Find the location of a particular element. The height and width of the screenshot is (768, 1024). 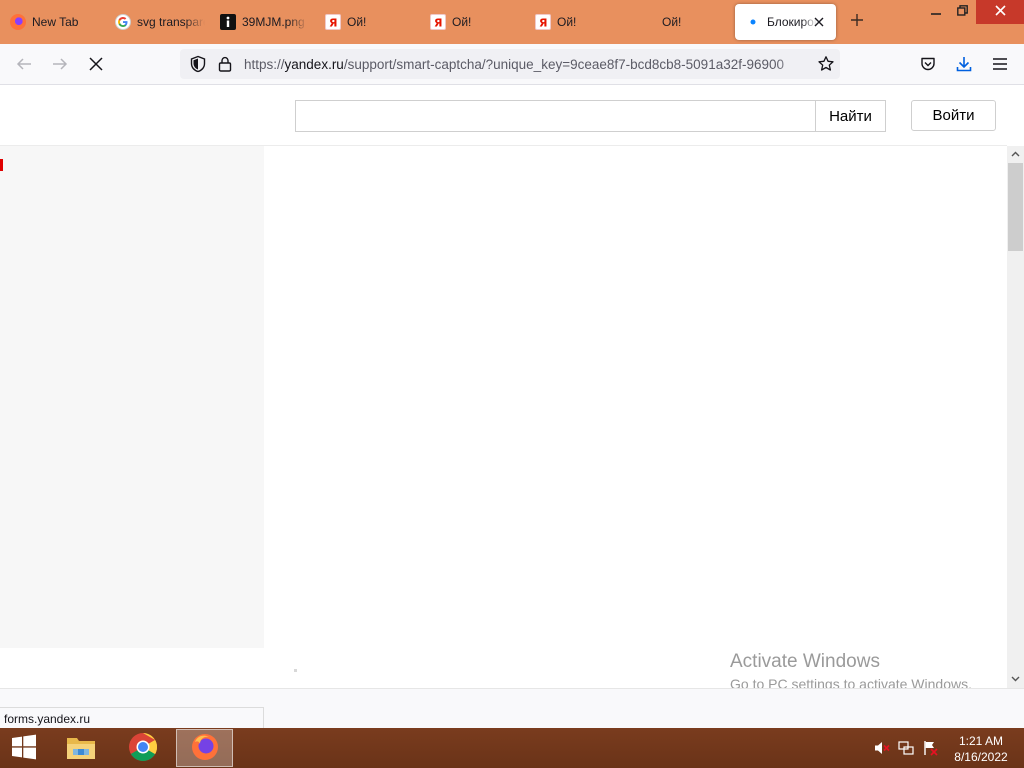

url-prefix: https:// is located at coordinates (264, 64).